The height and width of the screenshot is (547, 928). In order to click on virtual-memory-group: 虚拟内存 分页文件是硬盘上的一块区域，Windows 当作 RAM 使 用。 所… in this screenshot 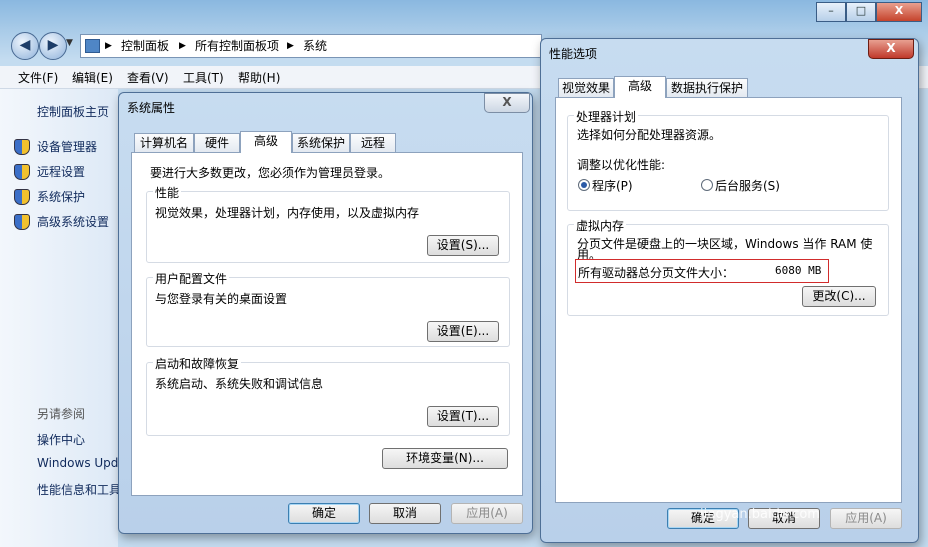, I will do `click(728, 266)`.